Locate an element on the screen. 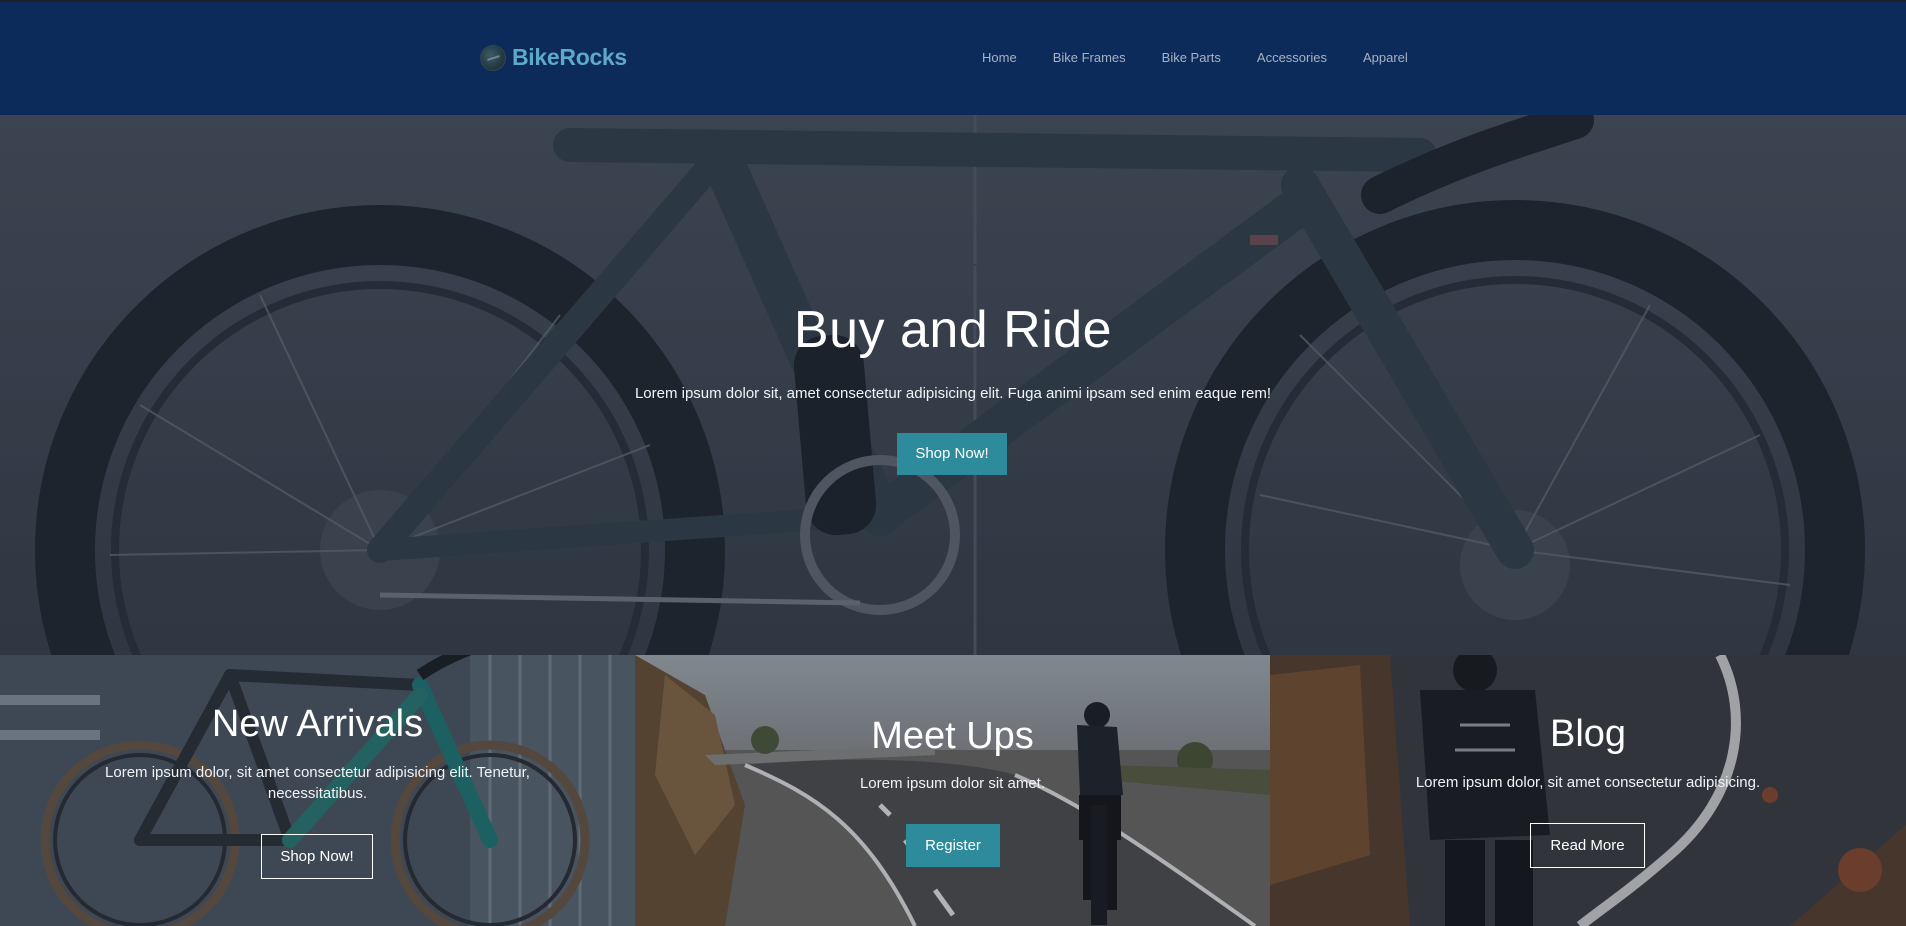  hero-shop-now-button: Shop Now! is located at coordinates (952, 454).